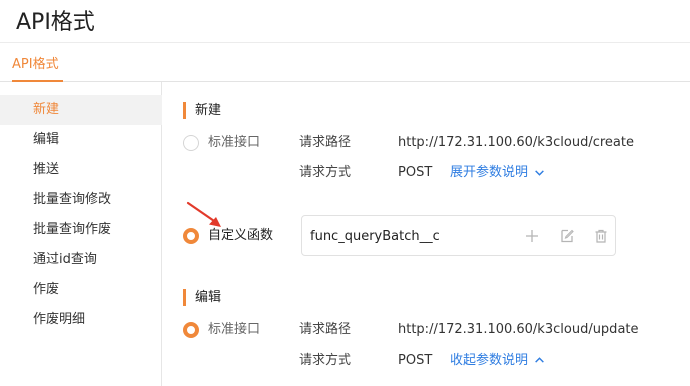 The height and width of the screenshot is (386, 690). Describe the element at coordinates (345, 62) in the screenshot. I see `tab-bar: API格式` at that location.